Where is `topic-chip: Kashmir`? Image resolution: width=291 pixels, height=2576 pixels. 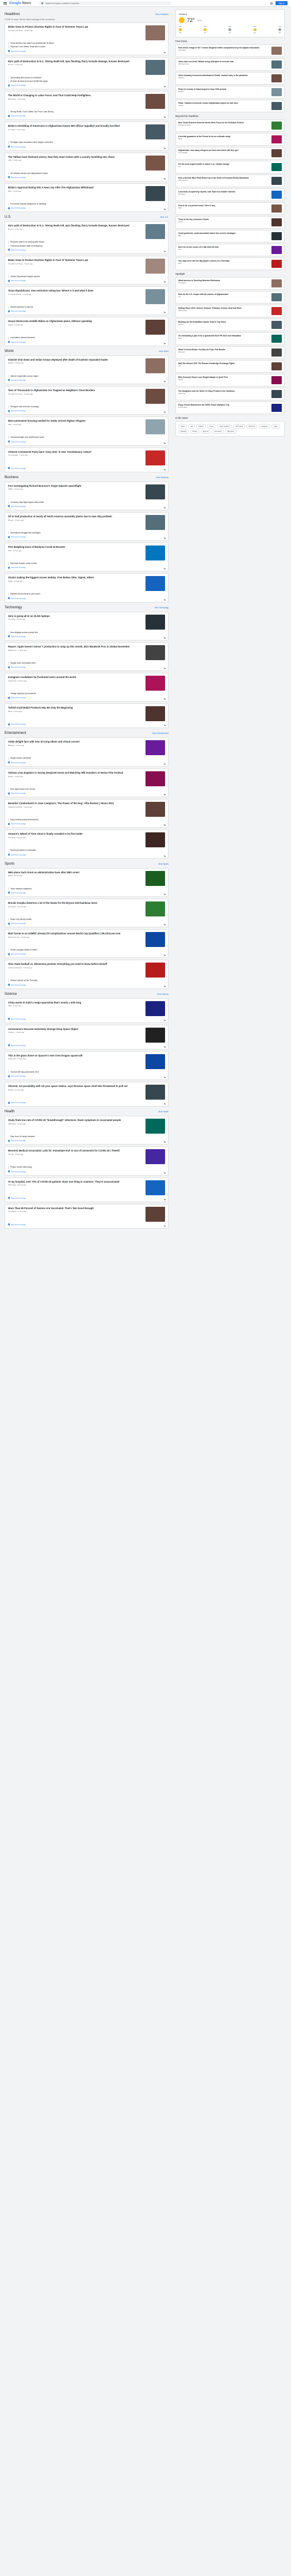
topic-chip: Kashmir is located at coordinates (183, 431).